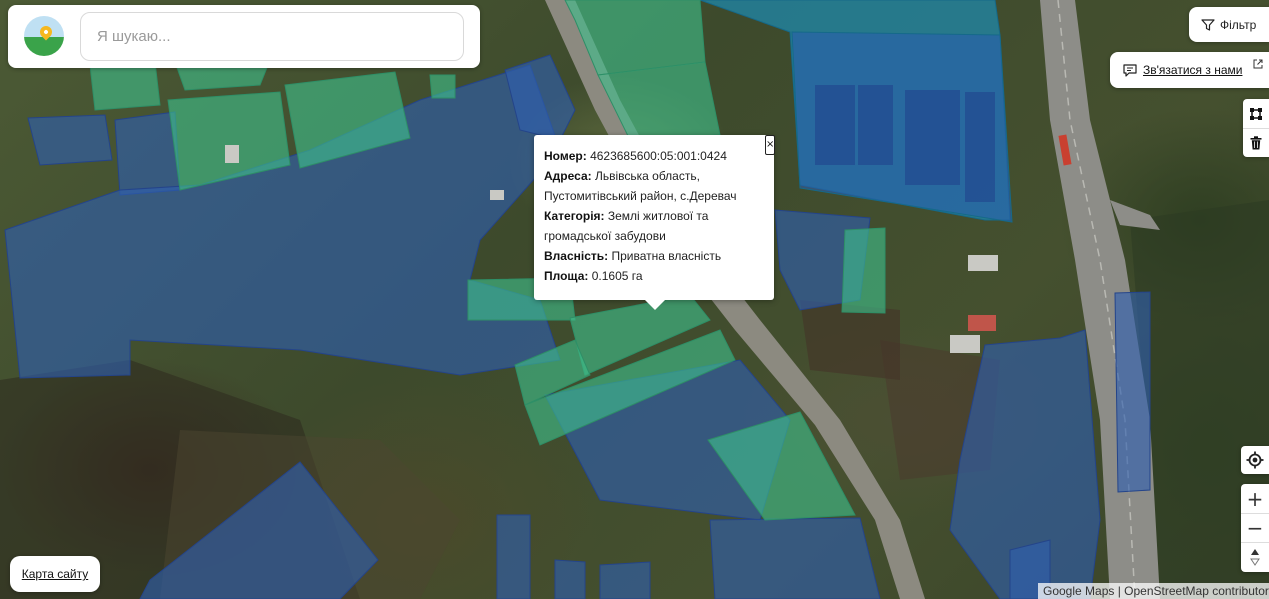  What do you see at coordinates (640, 196) in the screenshot?
I see `parcel-address-value-line2: Пустомитівський район, с.Деревач` at bounding box center [640, 196].